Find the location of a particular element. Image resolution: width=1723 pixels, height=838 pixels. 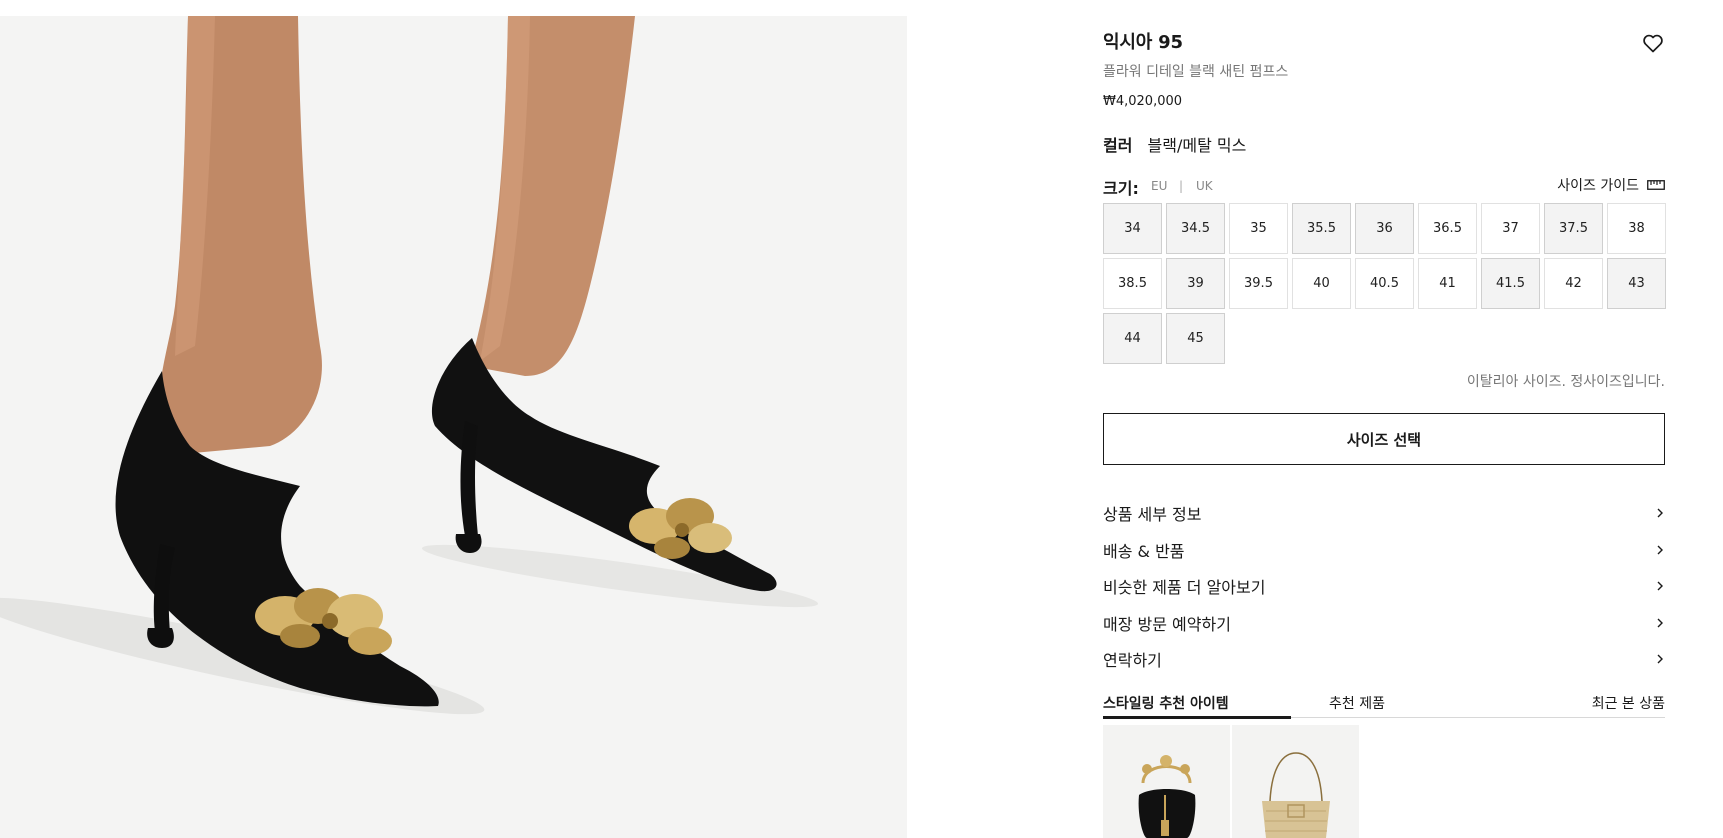

product-title: 익시아 95 is located at coordinates (1143, 42).